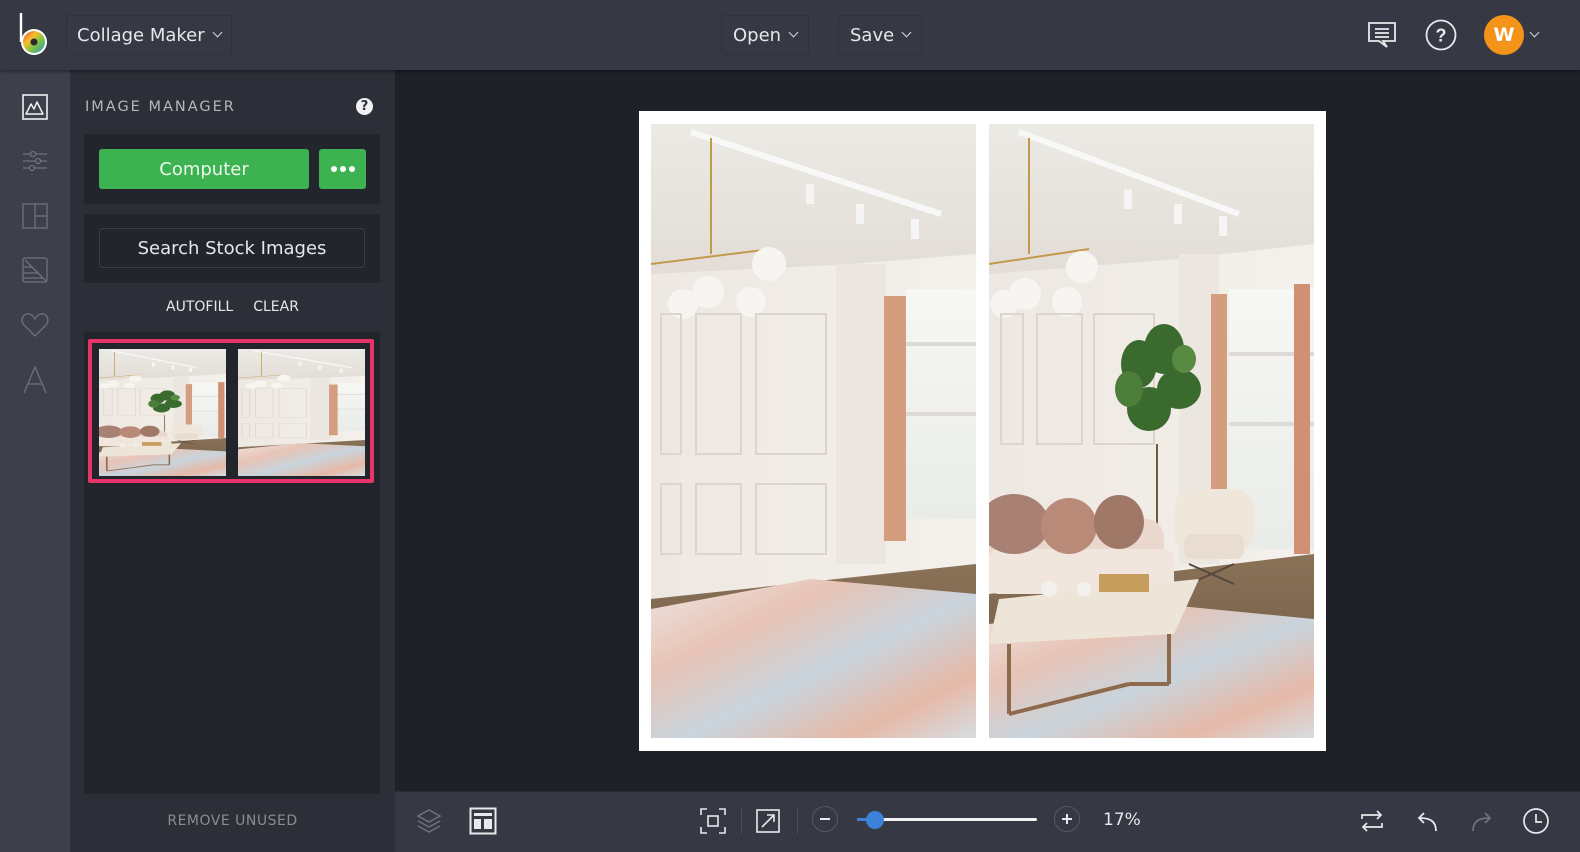 The height and width of the screenshot is (852, 1580). What do you see at coordinates (232, 821) in the screenshot?
I see `remove-unused-button: REMOVE UNUSED` at bounding box center [232, 821].